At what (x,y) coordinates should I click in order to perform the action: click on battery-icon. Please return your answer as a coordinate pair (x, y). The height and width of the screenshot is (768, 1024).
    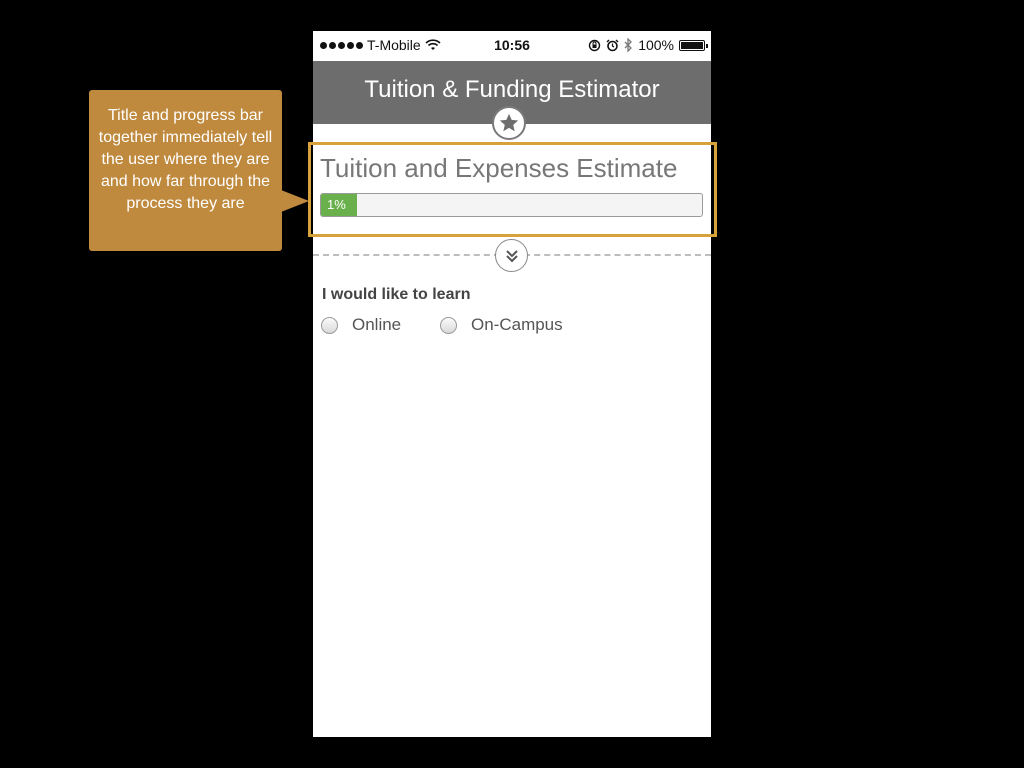
    Looking at the image, I should click on (693, 45).